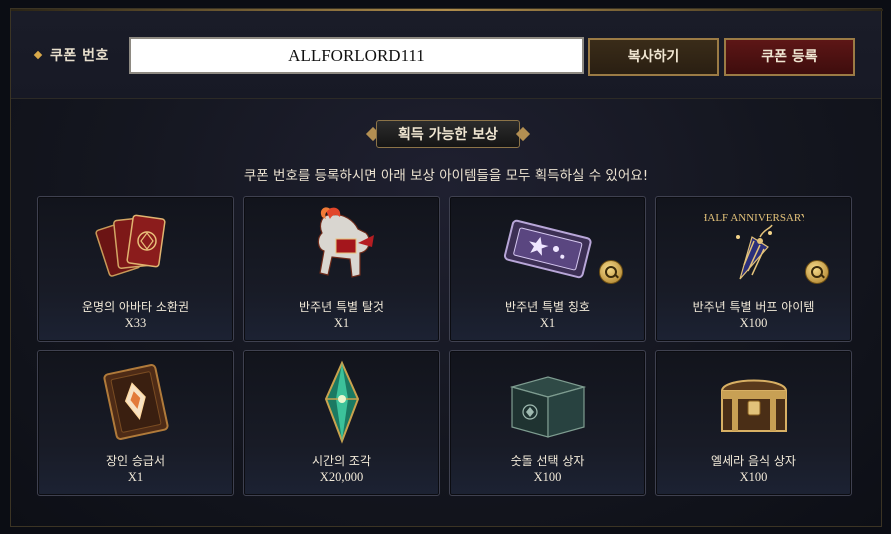 This screenshot has width=891, height=534. Describe the element at coordinates (547, 249) in the screenshot. I see `title-ticket-icon` at that location.